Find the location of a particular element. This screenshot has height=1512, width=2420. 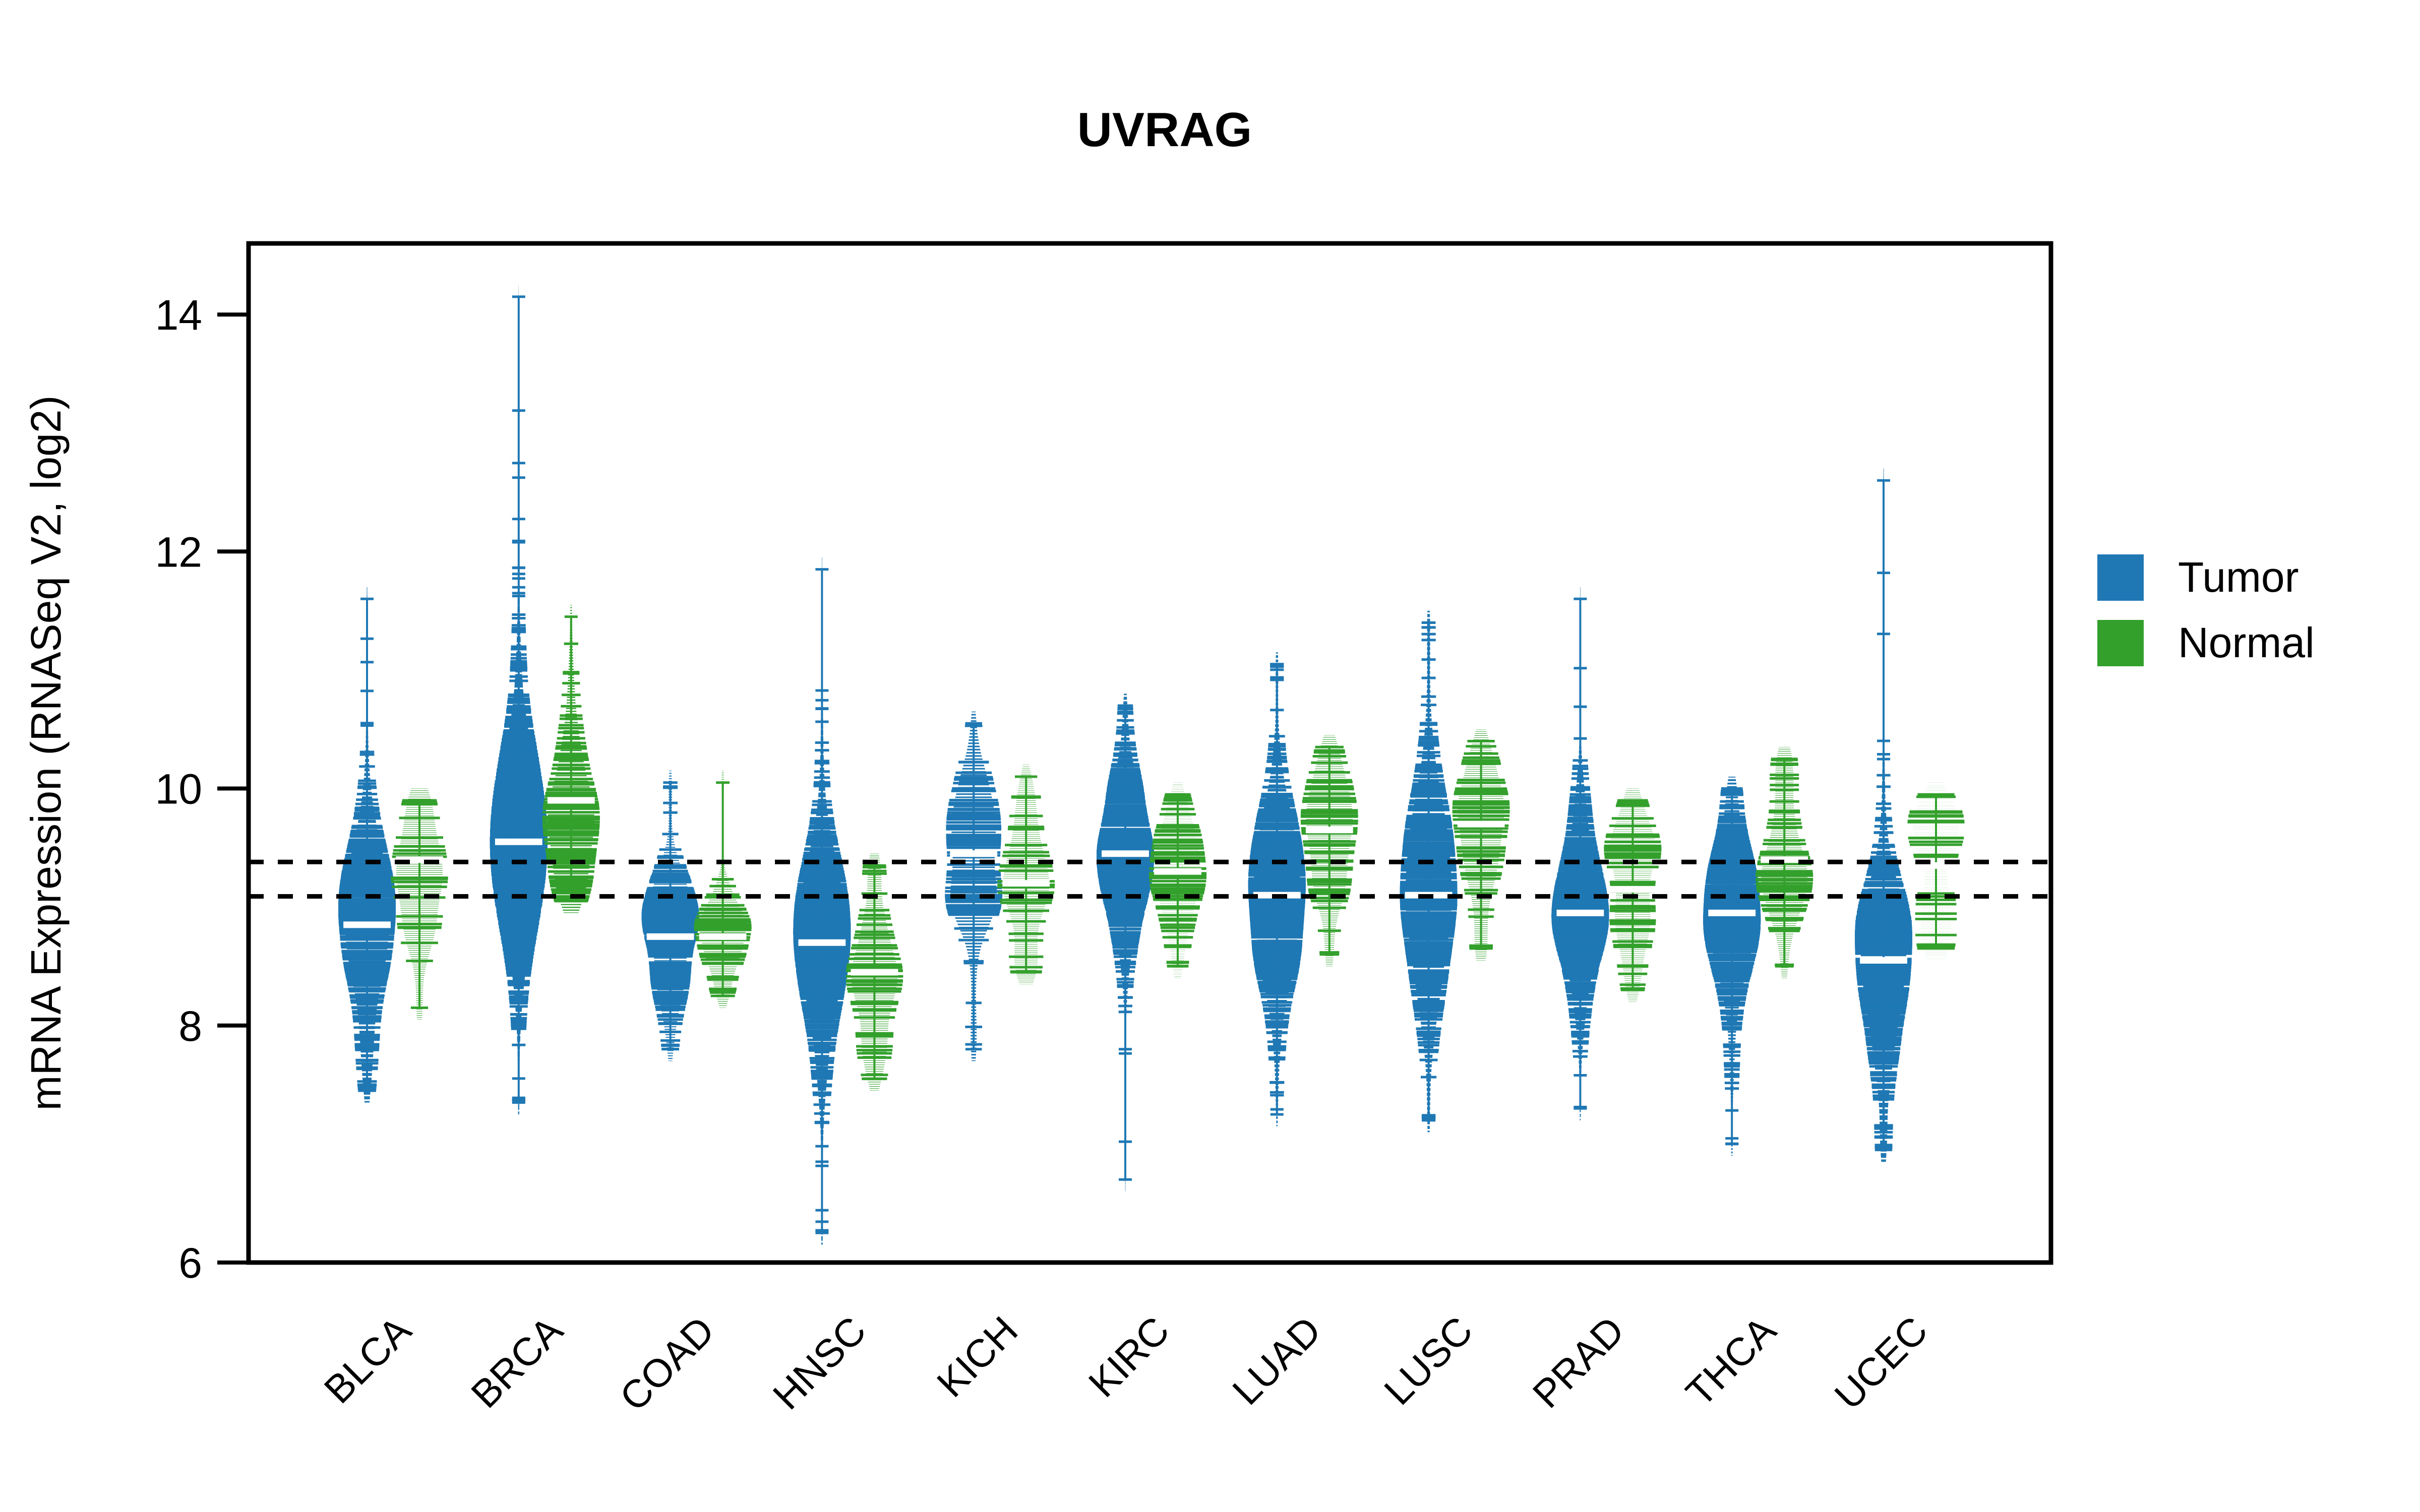

legend-label-normal: Normal is located at coordinates (2246, 642).